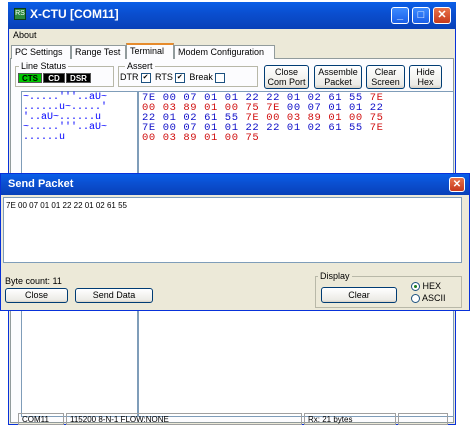 The image size is (475, 425). I want to click on close-button: Close, so click(36, 295).